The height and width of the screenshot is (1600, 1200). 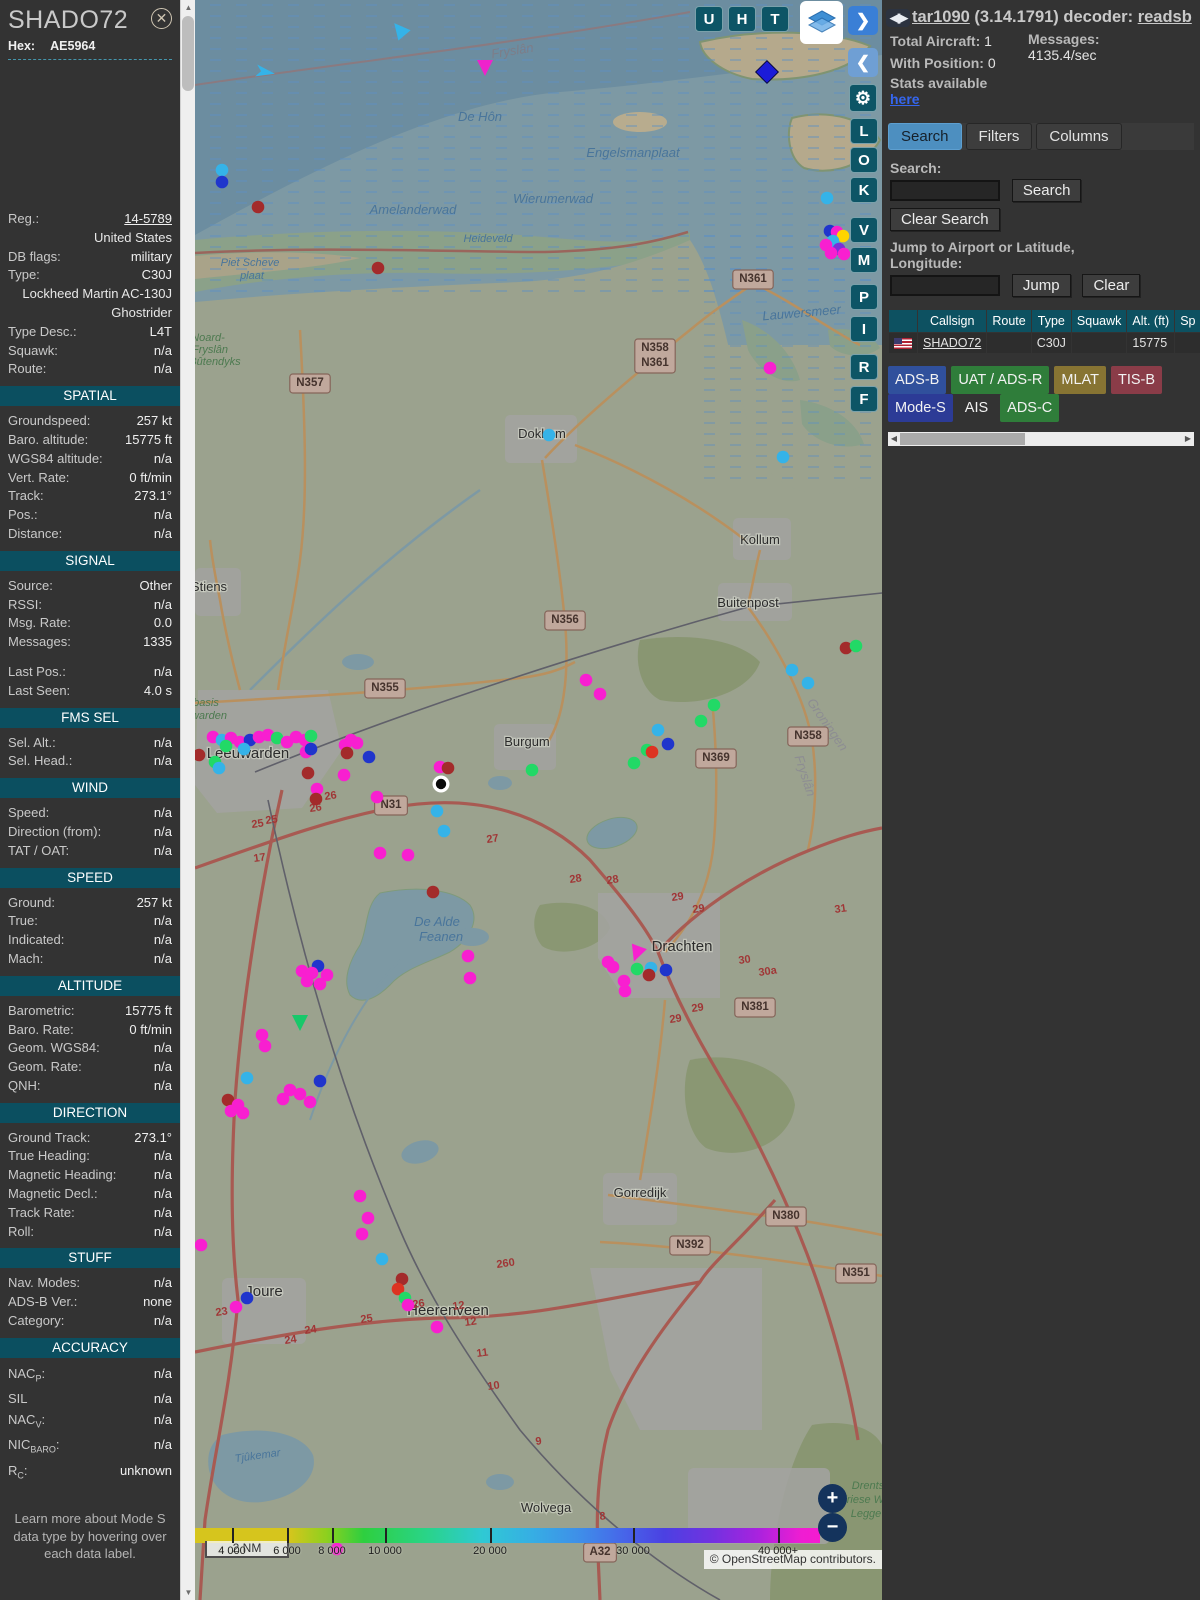 I want to click on table-header-cell: Alt. (ft), so click(x=1151, y=321).